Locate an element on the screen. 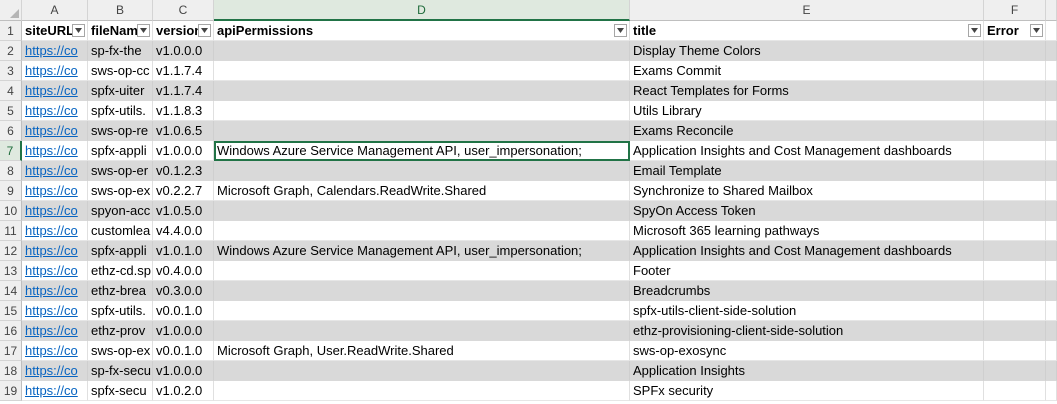 The width and height of the screenshot is (1057, 404). title-cell: spfx-utils-client-side-solution is located at coordinates (807, 311).